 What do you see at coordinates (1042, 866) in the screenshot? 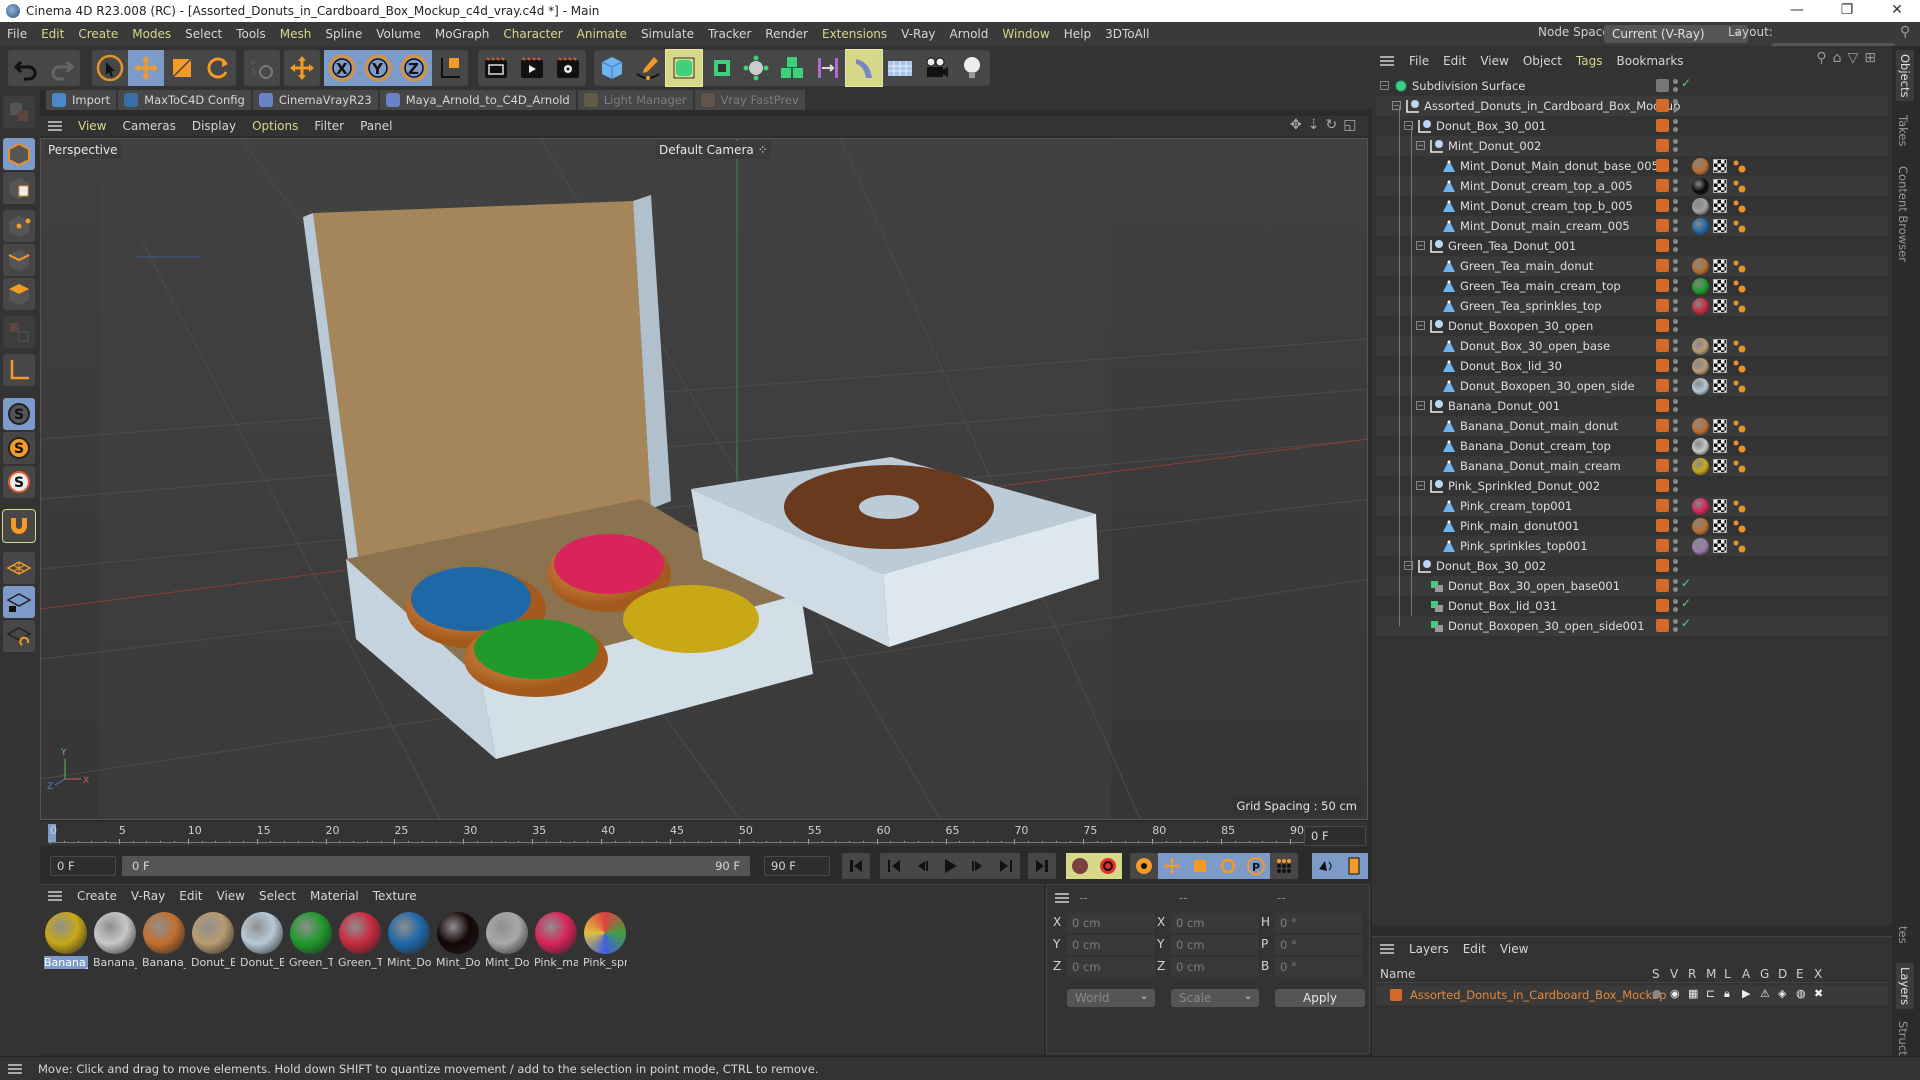
I see `goto-end-icon` at bounding box center [1042, 866].